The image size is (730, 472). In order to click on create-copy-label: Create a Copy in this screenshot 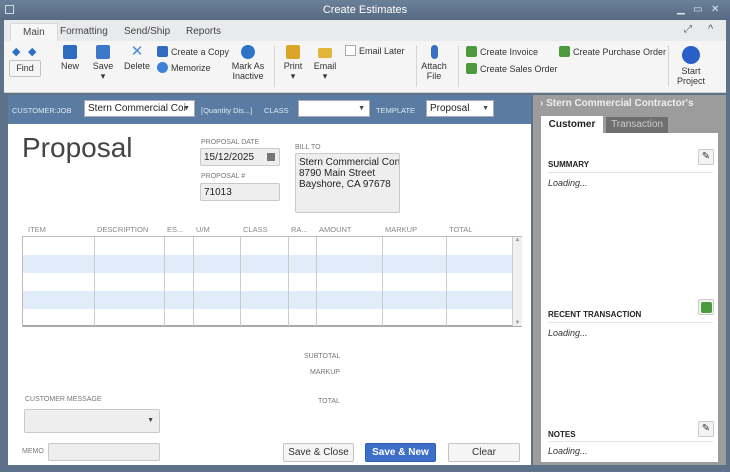, I will do `click(200, 51)`.